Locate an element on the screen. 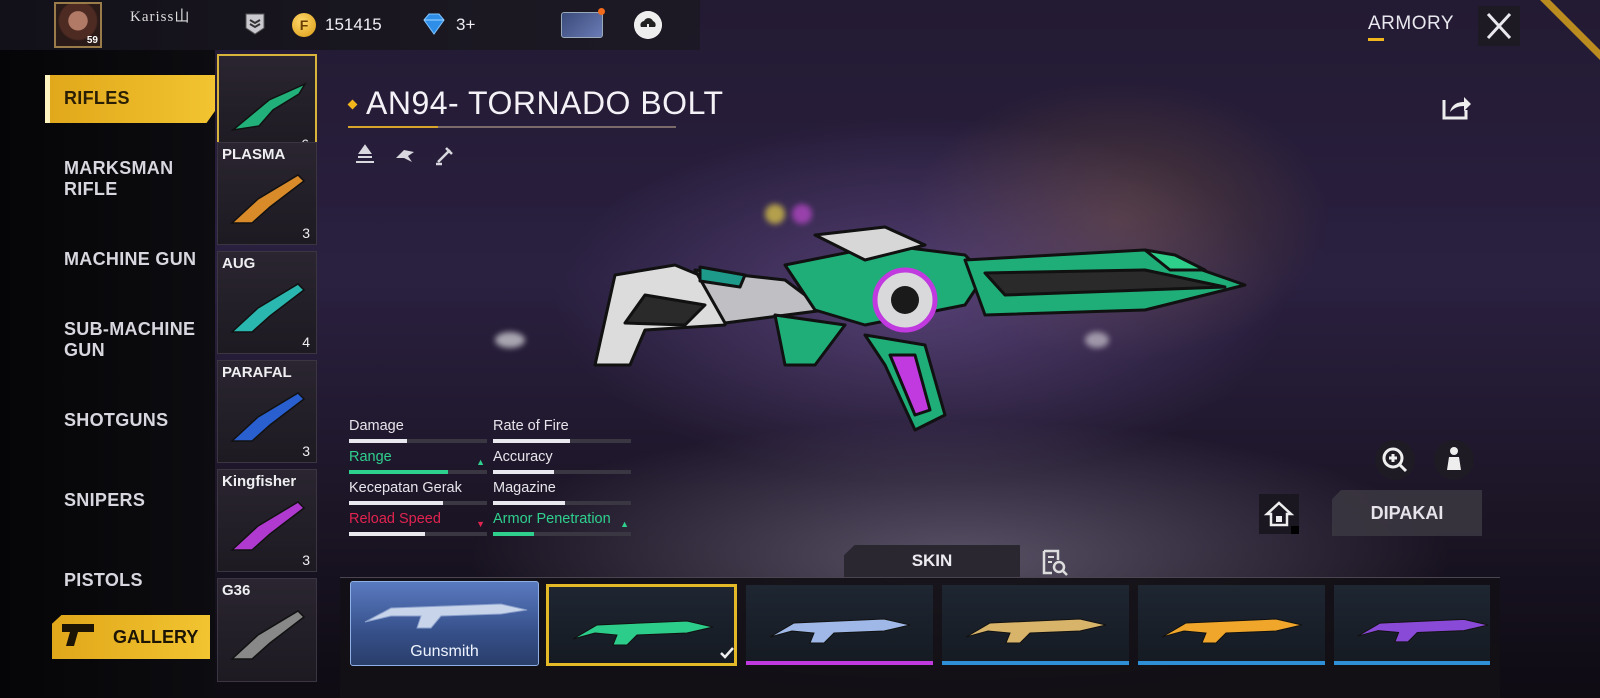 This screenshot has height=698, width=1600. bokeh-light is located at coordinates (510, 340).